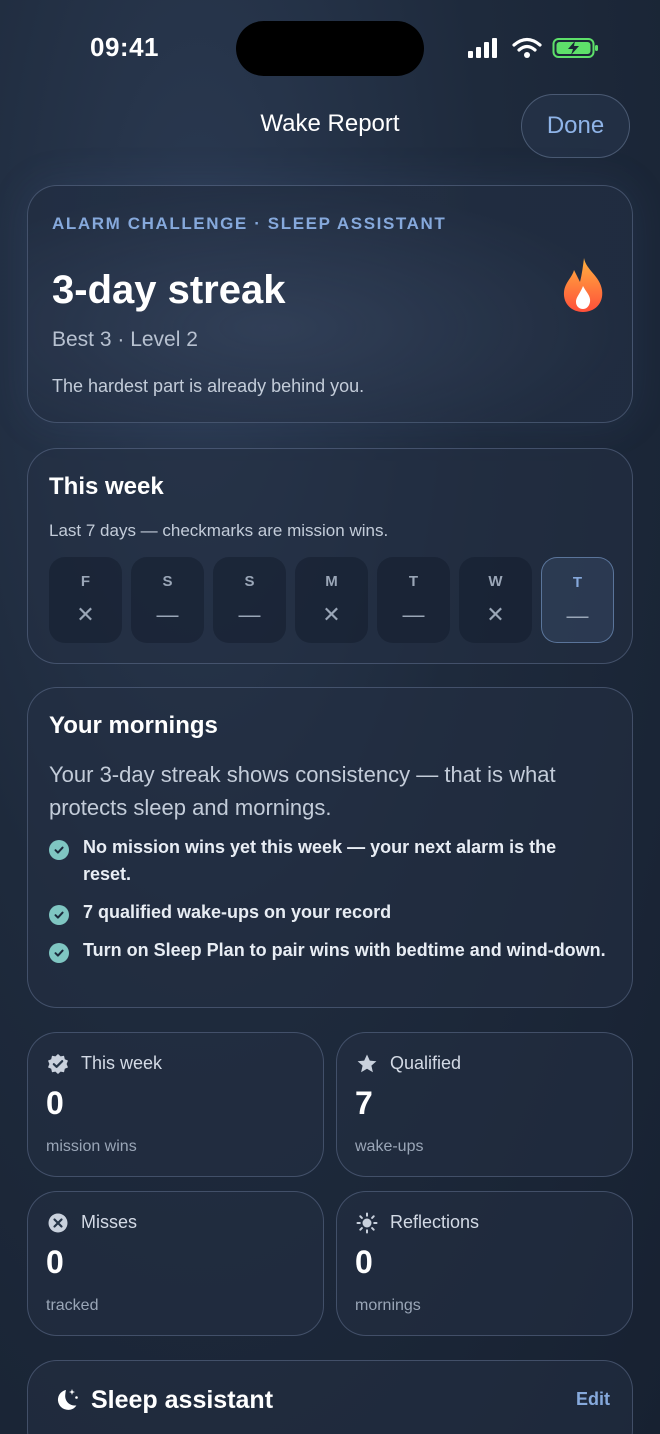 This screenshot has width=660, height=1434. What do you see at coordinates (175, 1263) in the screenshot?
I see `stat-tile-misses: Misses 0 tracked` at bounding box center [175, 1263].